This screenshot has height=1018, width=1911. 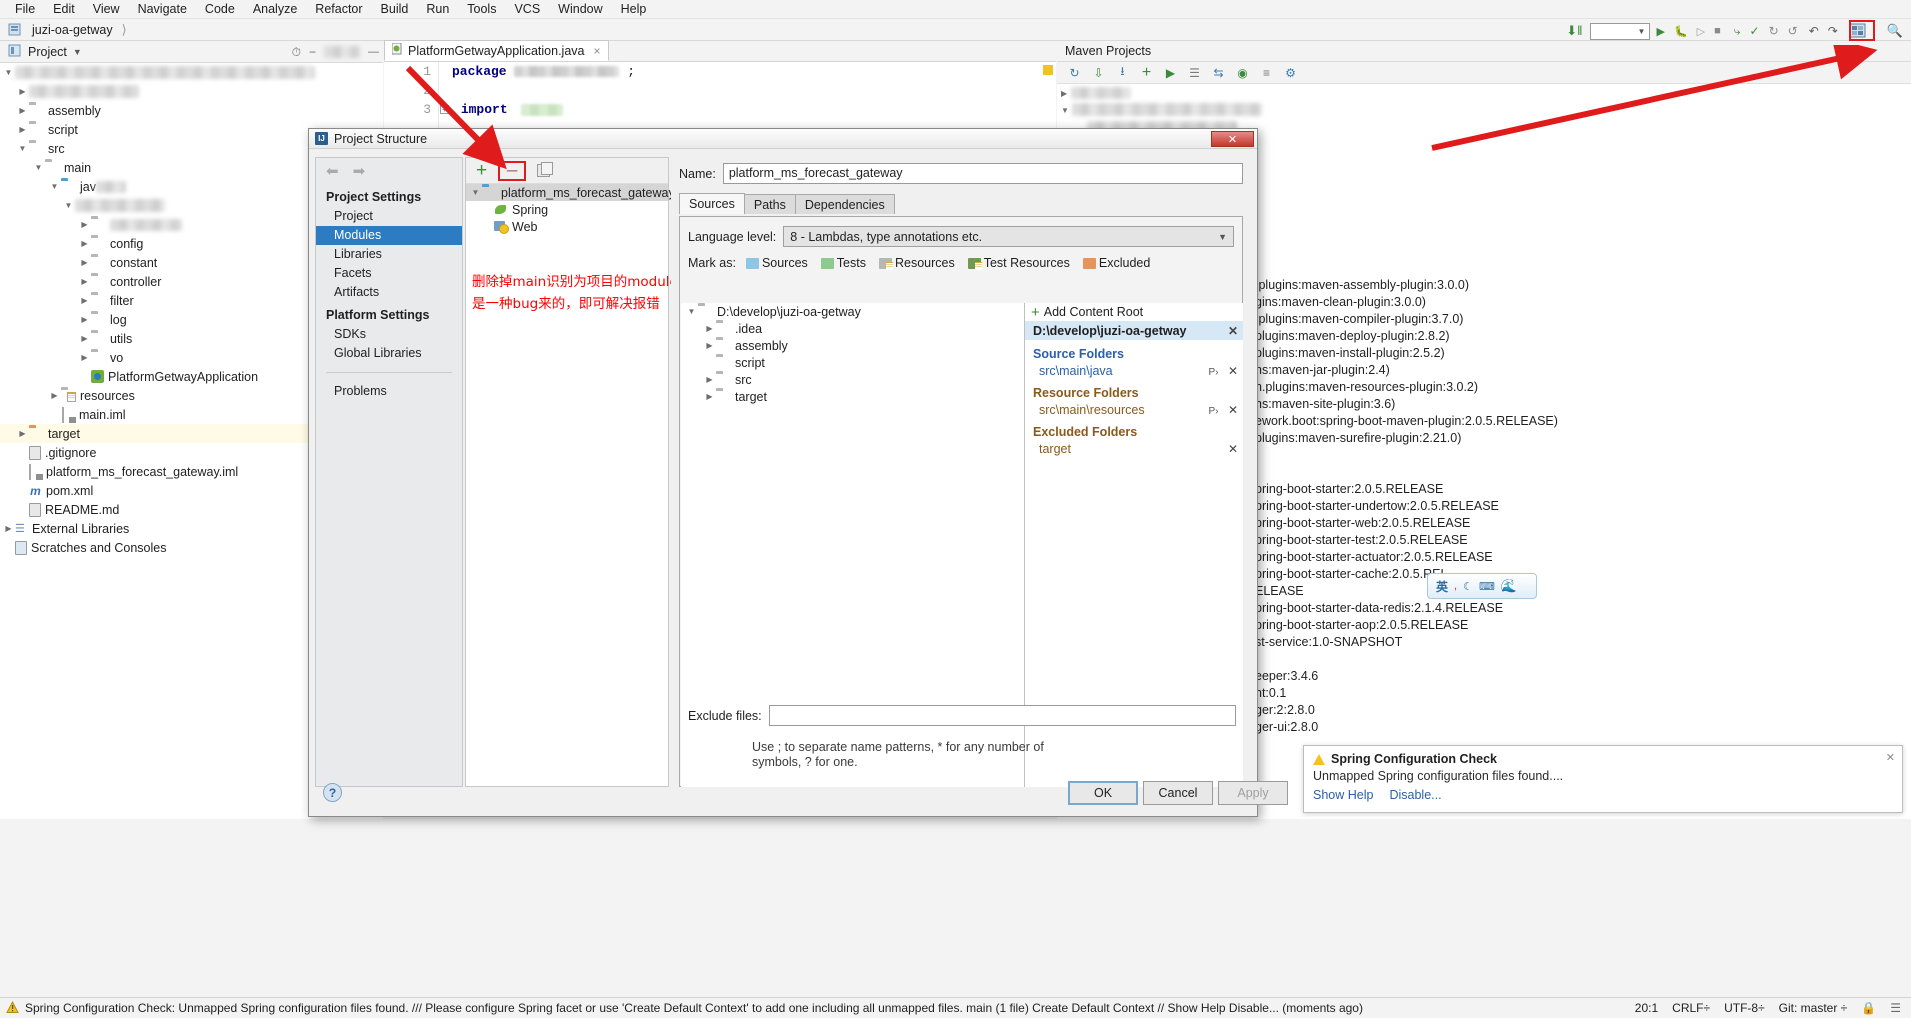 I want to click on add-maven-project-icon: +, so click(x=1146, y=72).